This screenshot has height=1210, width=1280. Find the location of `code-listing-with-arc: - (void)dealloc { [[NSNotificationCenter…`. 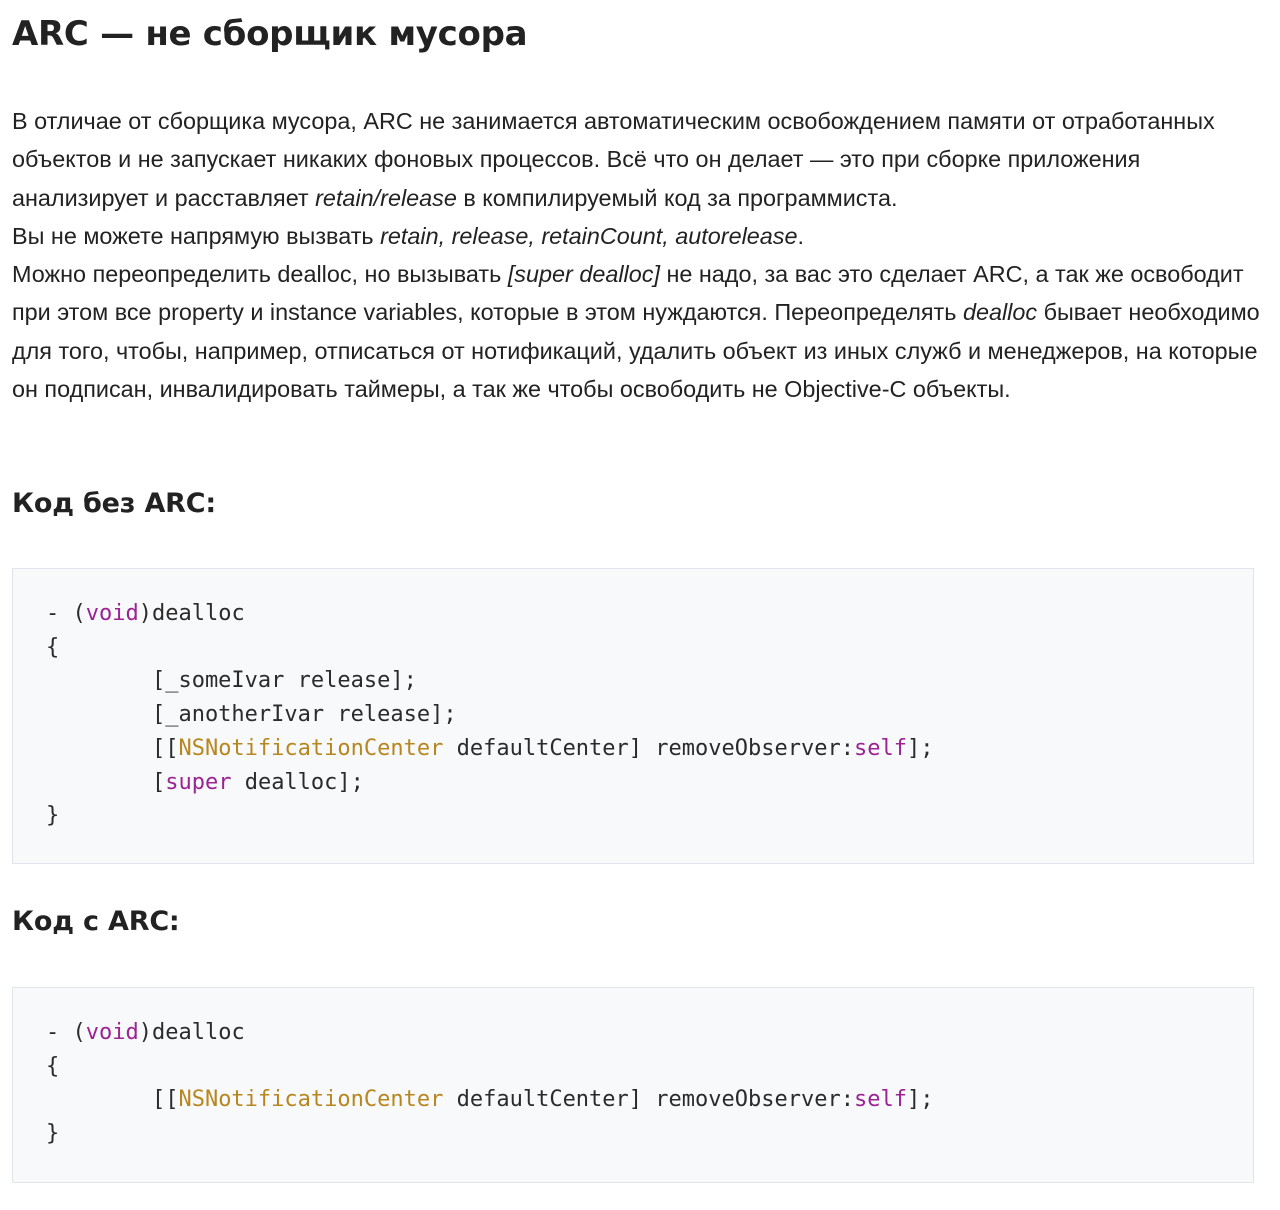

code-listing-with-arc: - (void)dealloc { [[NSNotificationCenter… is located at coordinates (490, 1083).